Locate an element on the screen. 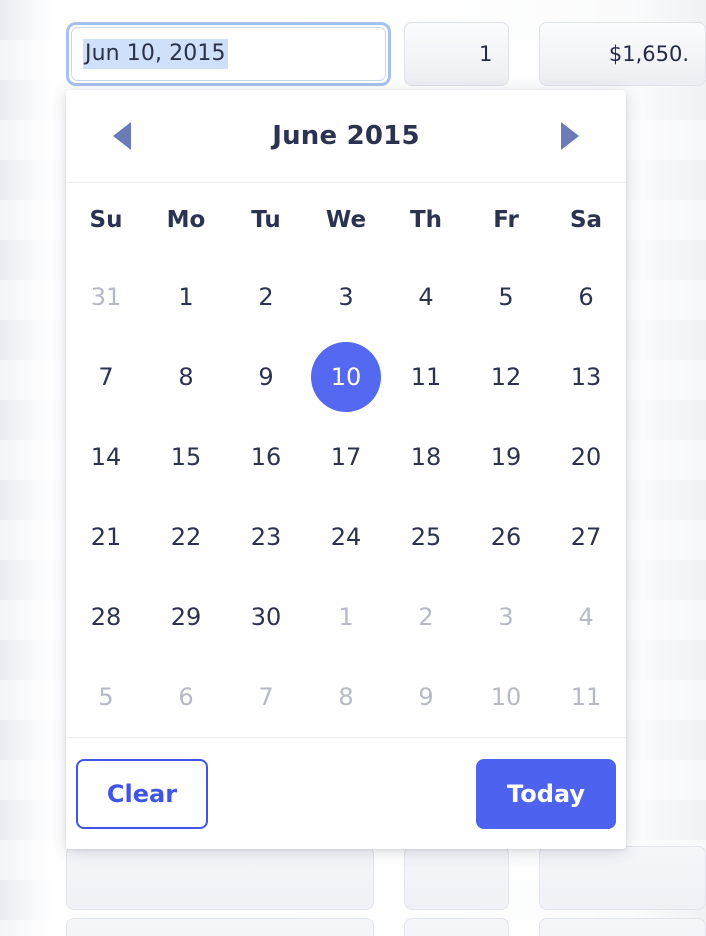 The height and width of the screenshot is (936, 706). quantity-field: 1 is located at coordinates (456, 54).